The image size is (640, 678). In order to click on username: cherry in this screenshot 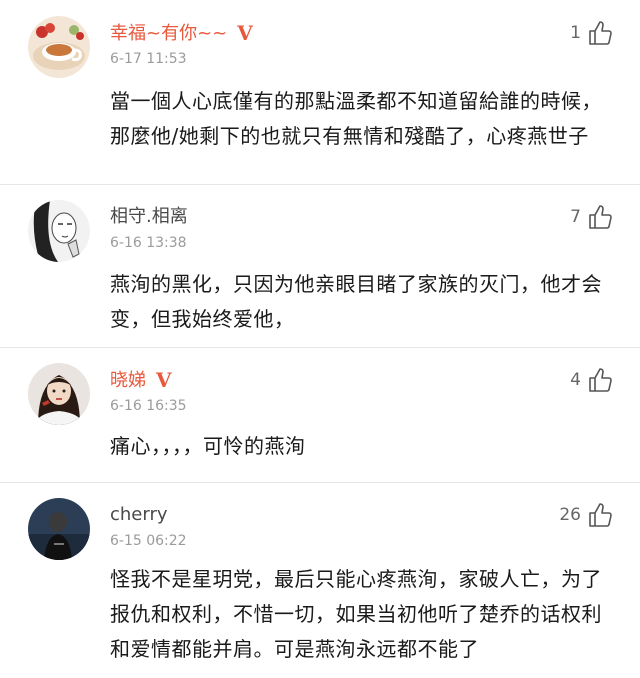, I will do `click(139, 515)`.